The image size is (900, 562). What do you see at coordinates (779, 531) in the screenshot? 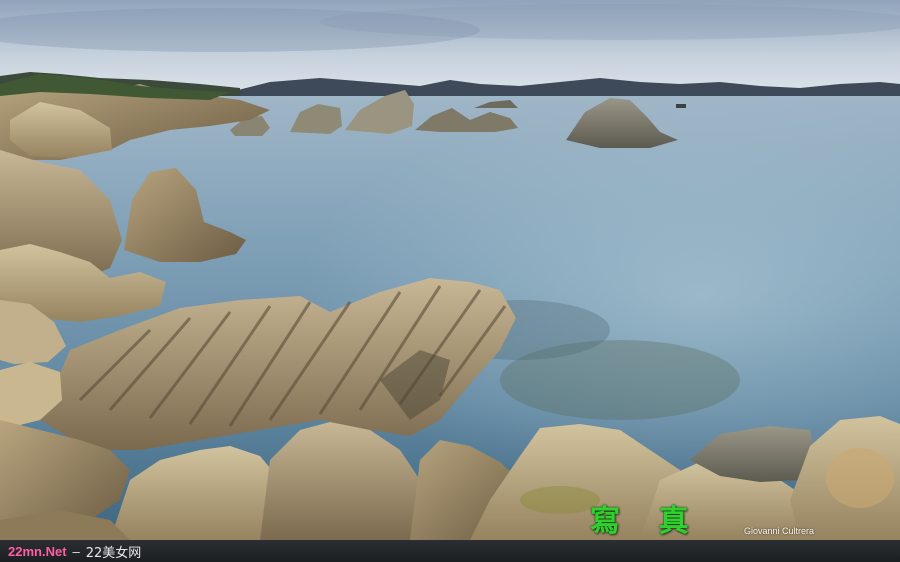
I see `photo-credit: Giovanni Cultrera` at bounding box center [779, 531].